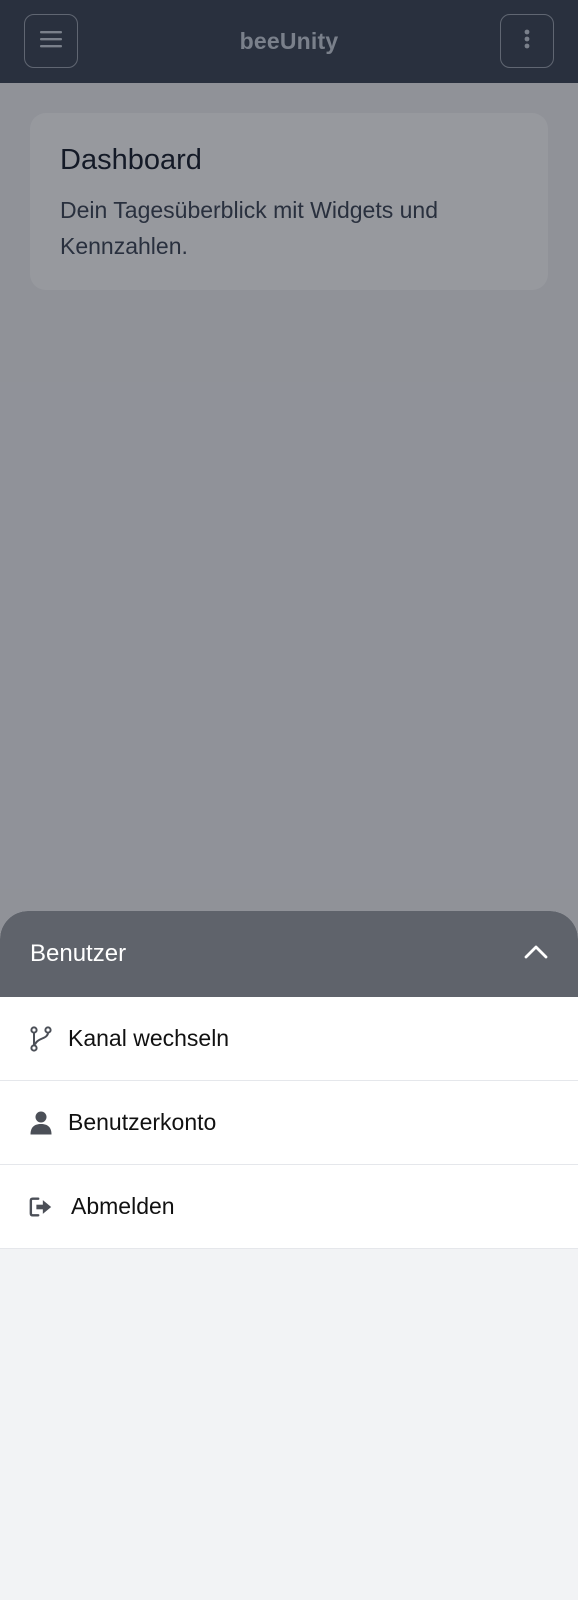 This screenshot has height=1600, width=578. Describe the element at coordinates (78, 953) in the screenshot. I see `sheet-title: Benutzer` at that location.